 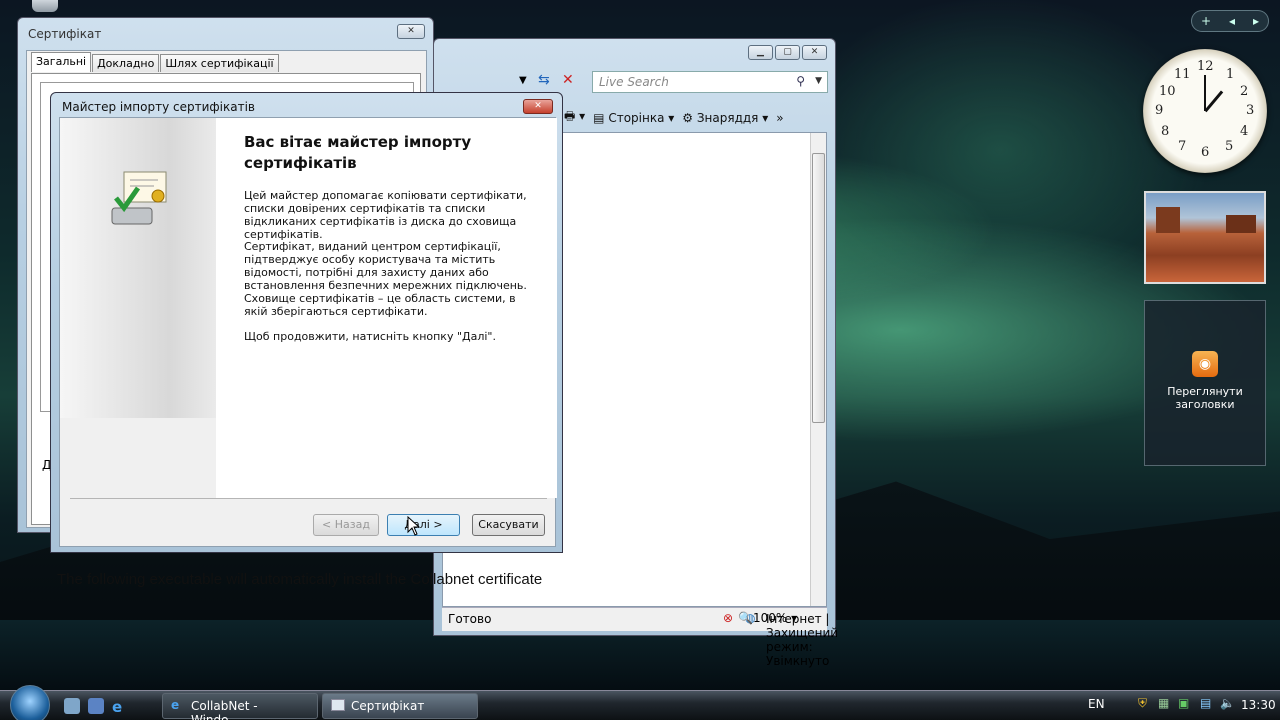 What do you see at coordinates (138, 268) in the screenshot?
I see `wizard-side-panel` at bounding box center [138, 268].